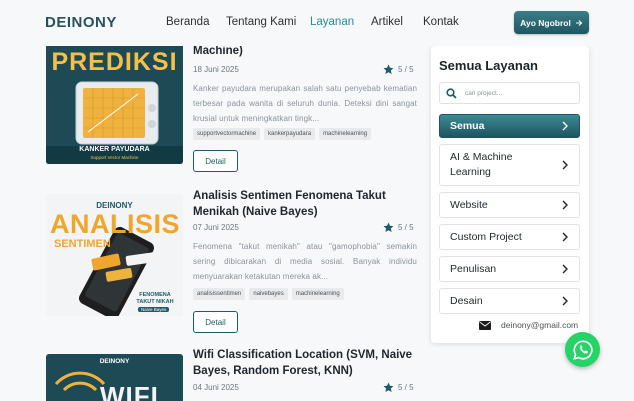  I want to click on search-box, so click(509, 93).